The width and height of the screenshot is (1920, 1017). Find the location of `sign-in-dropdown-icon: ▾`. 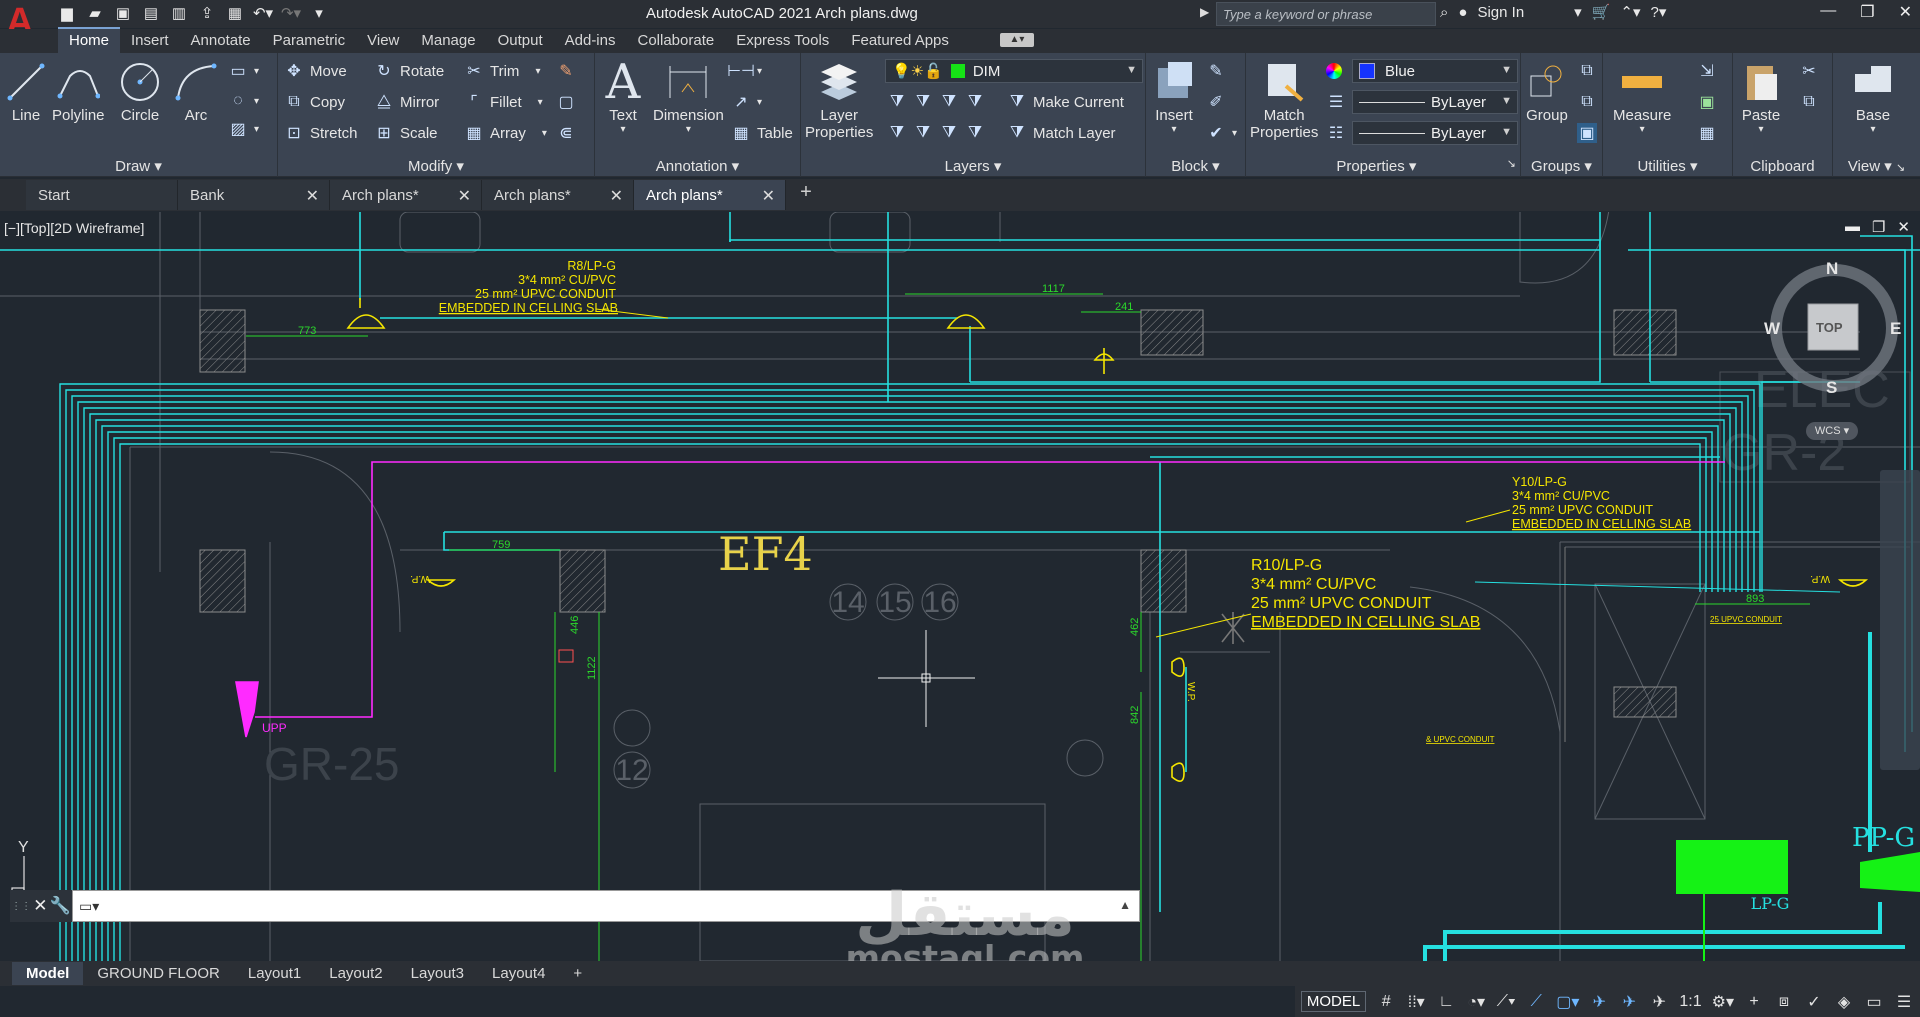

sign-in-dropdown-icon: ▾ is located at coordinates (1578, 12).